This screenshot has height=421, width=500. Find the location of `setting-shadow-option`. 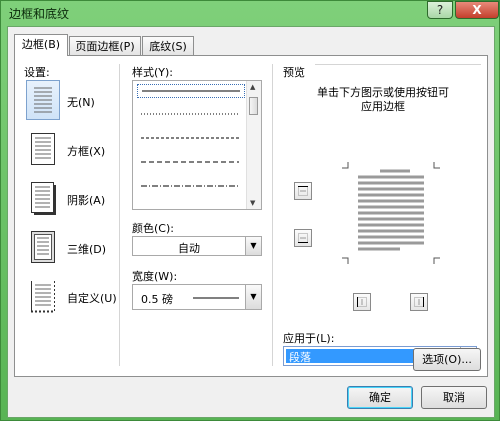

setting-shadow-option is located at coordinates (43, 198).